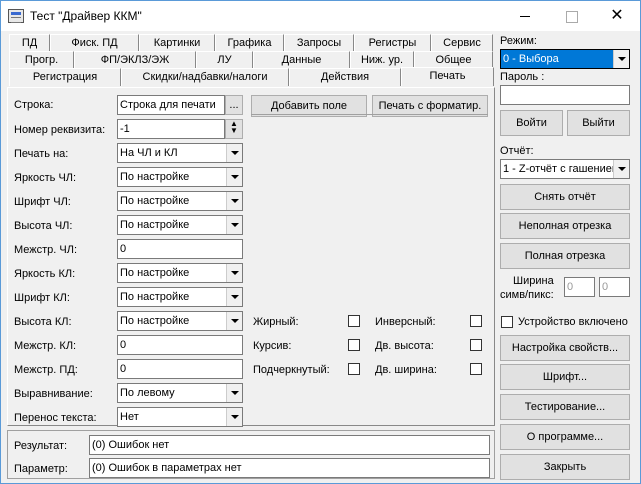  I want to click on brightness-kl-value: По настройке, so click(155, 273).